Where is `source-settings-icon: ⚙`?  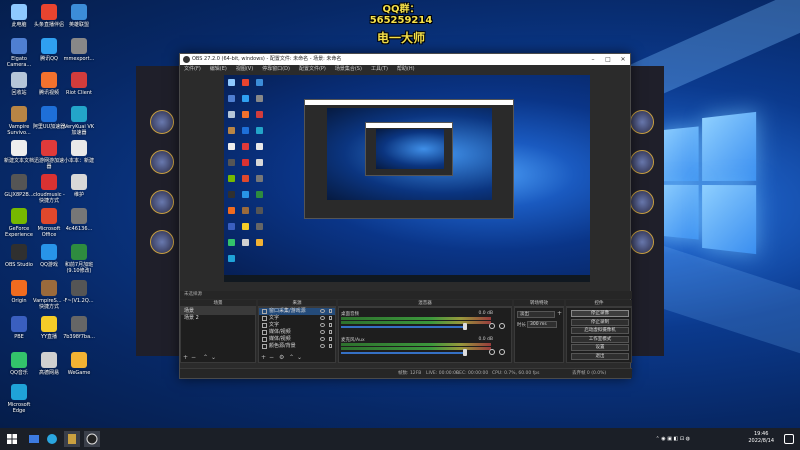
source-settings-icon: ⚙ is located at coordinates (281, 357).